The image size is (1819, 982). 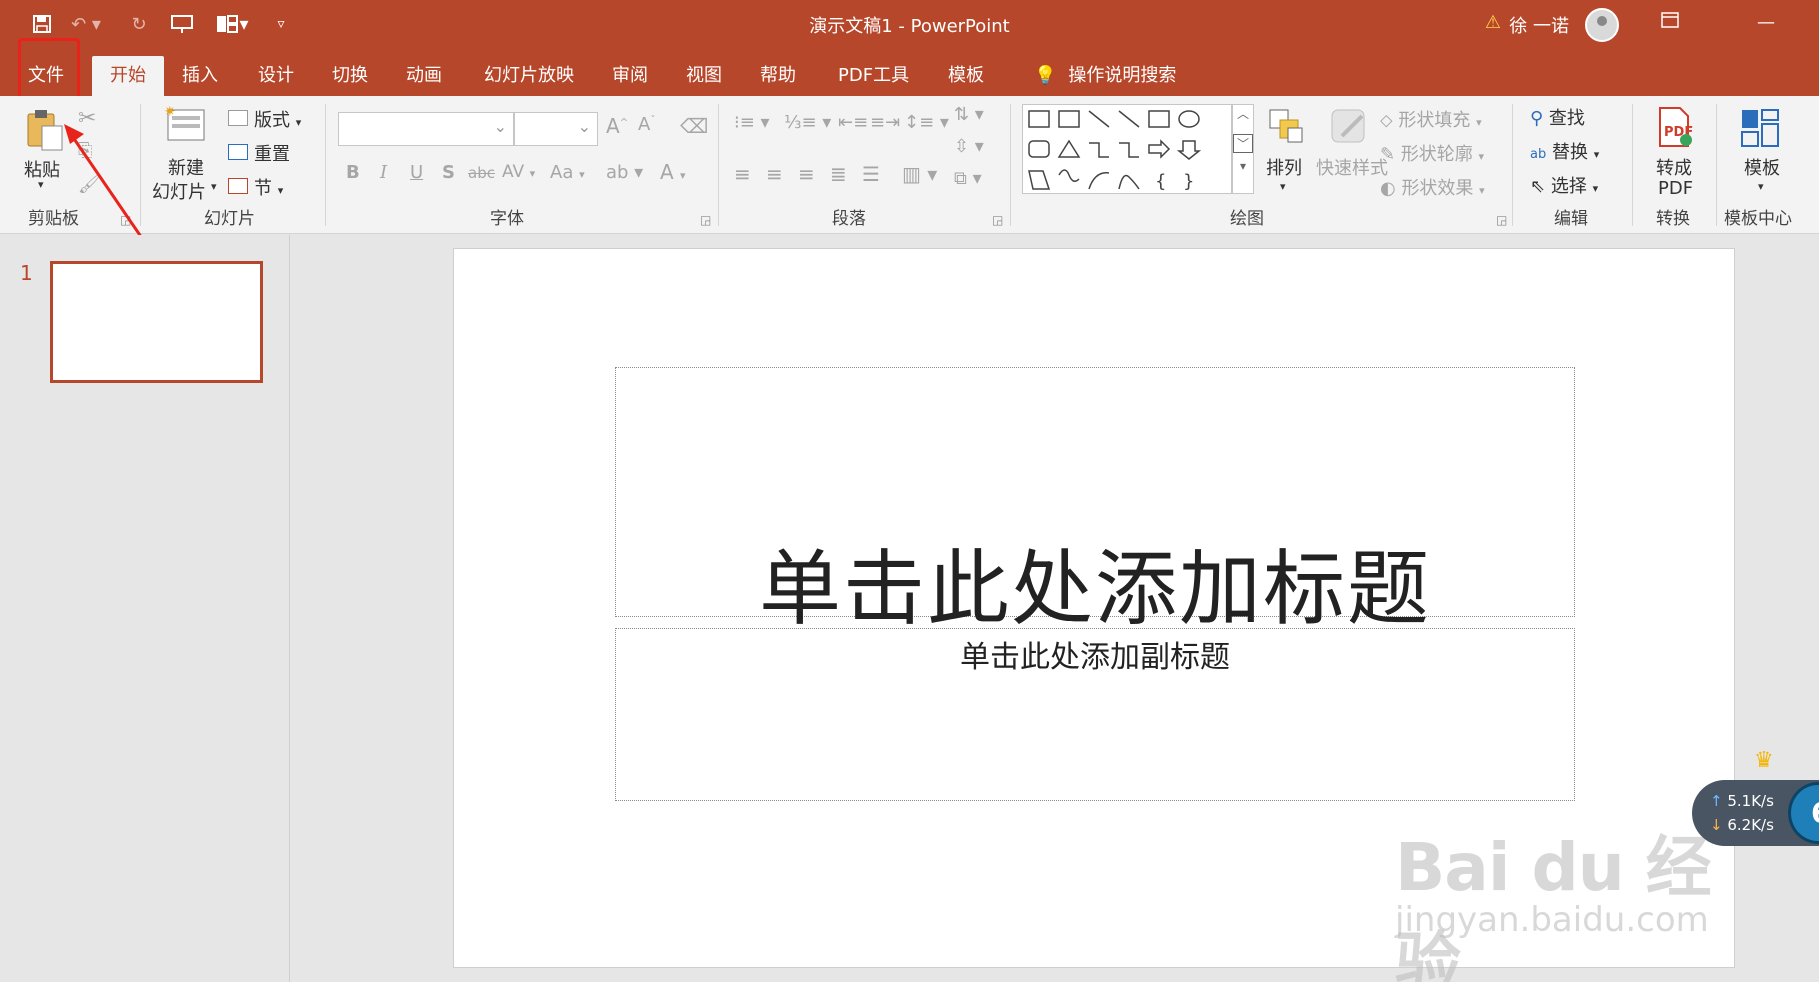 What do you see at coordinates (179, 191) in the screenshot?
I see `new-slide-button-line2: 幻灯片` at bounding box center [179, 191].